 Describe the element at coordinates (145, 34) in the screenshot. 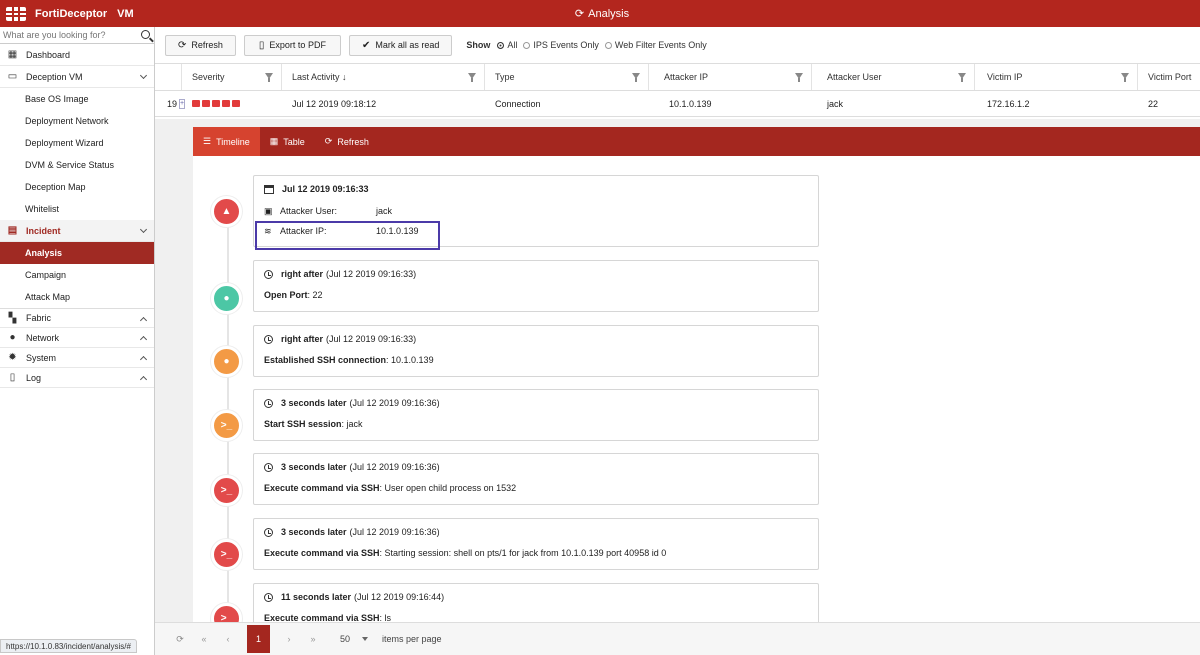

I see `search-icon` at that location.